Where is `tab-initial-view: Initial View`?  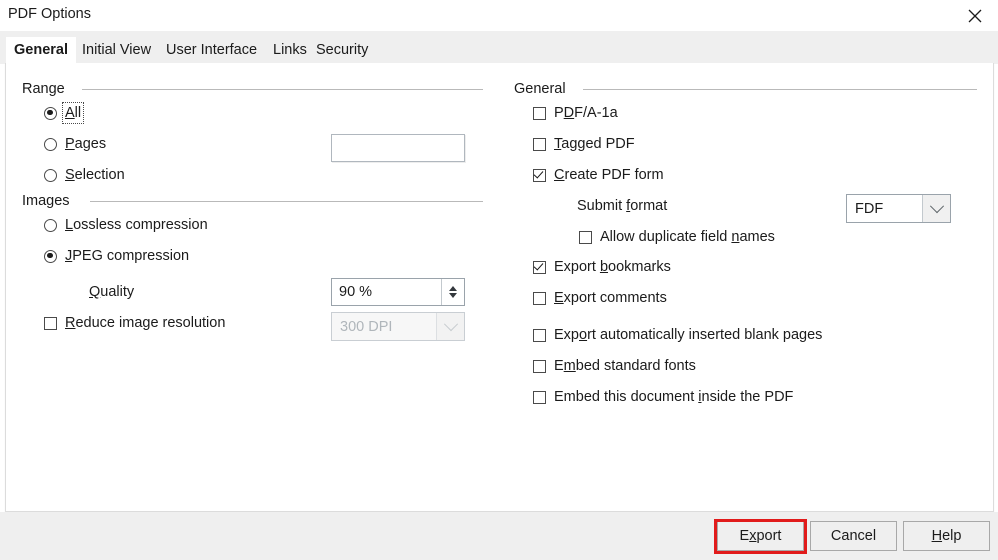 tab-initial-view: Initial View is located at coordinates (116, 50).